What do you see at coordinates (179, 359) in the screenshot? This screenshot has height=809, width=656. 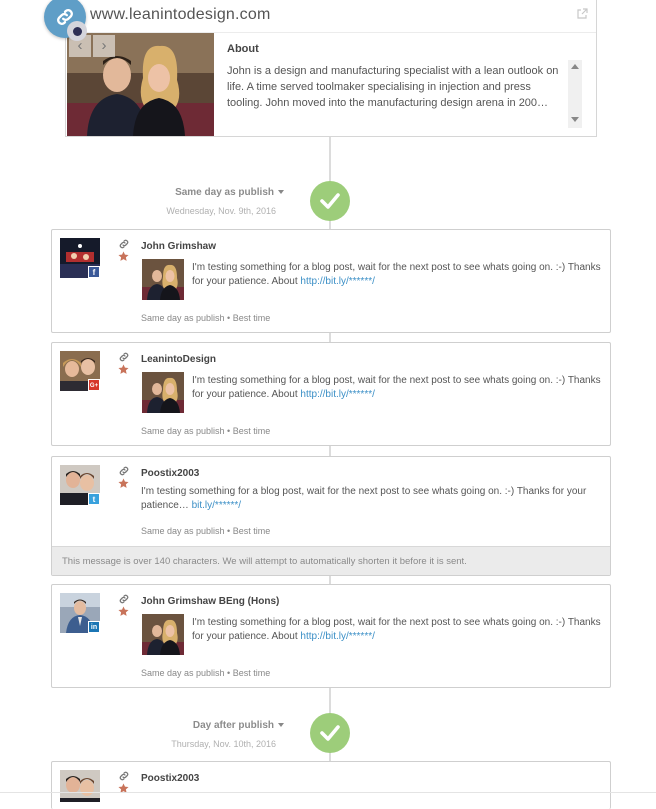 I see `post-author: LeanintoDesign` at bounding box center [179, 359].